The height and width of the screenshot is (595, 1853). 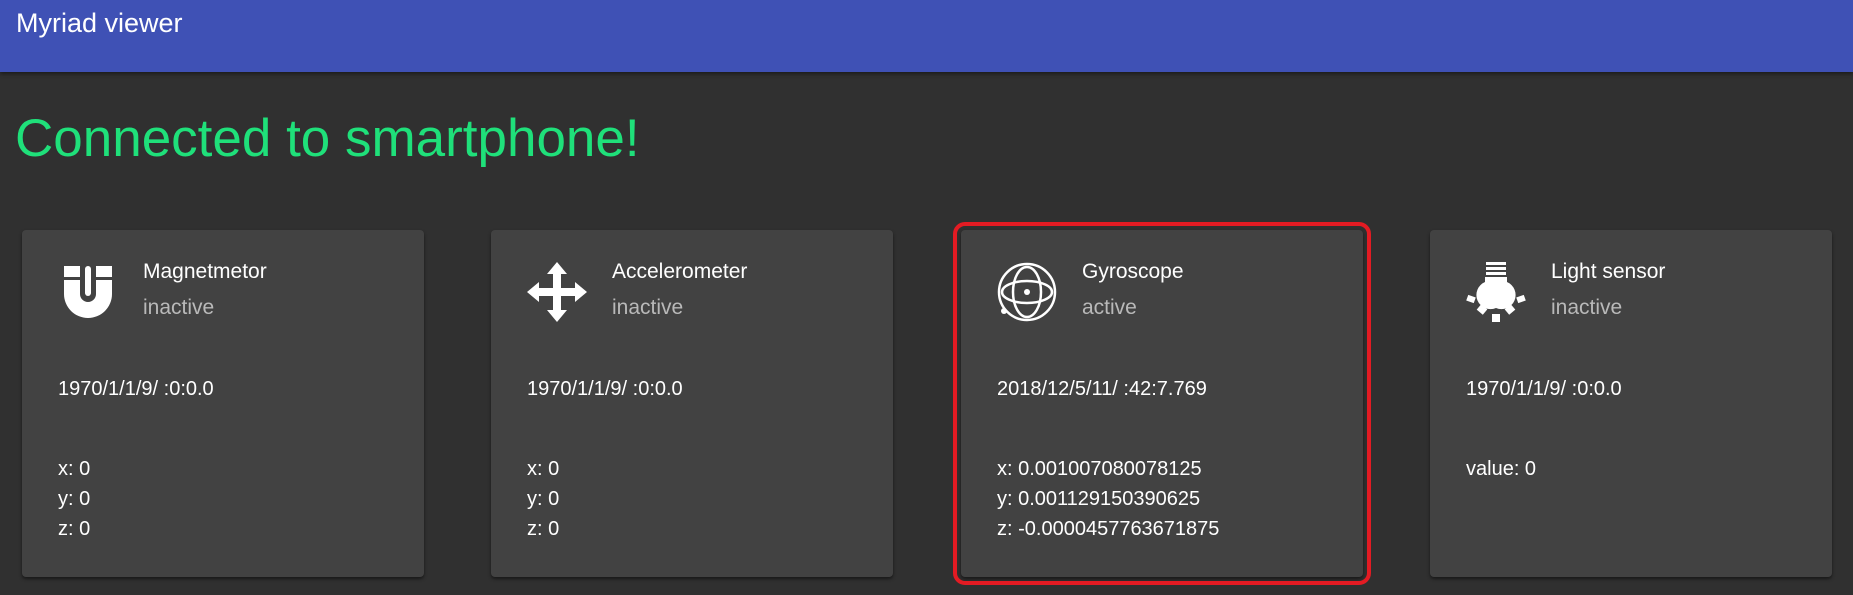 I want to click on card-title: Light sensor, so click(x=1608, y=271).